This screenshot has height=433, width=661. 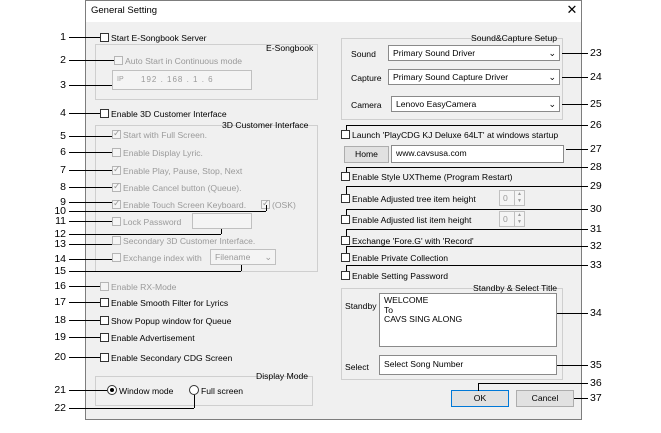 What do you see at coordinates (104, 113) in the screenshot?
I see `enable-3d-checkbox` at bounding box center [104, 113].